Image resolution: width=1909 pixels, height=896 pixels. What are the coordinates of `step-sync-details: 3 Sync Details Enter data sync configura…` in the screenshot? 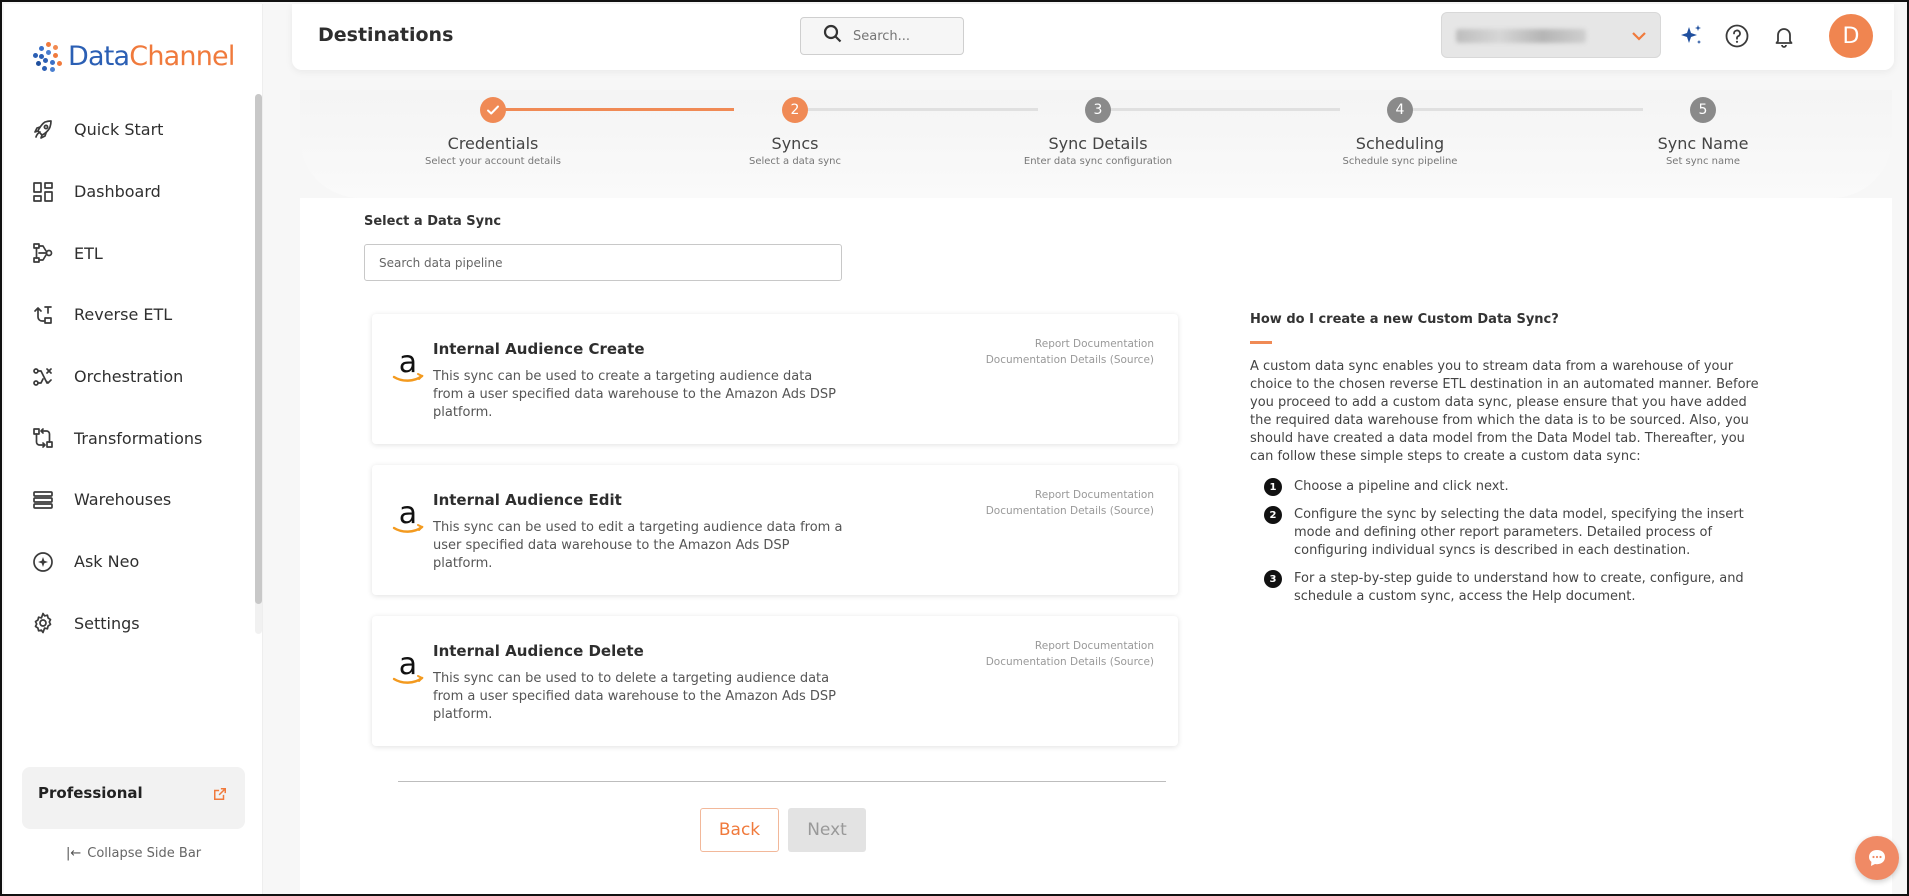 It's located at (1098, 132).